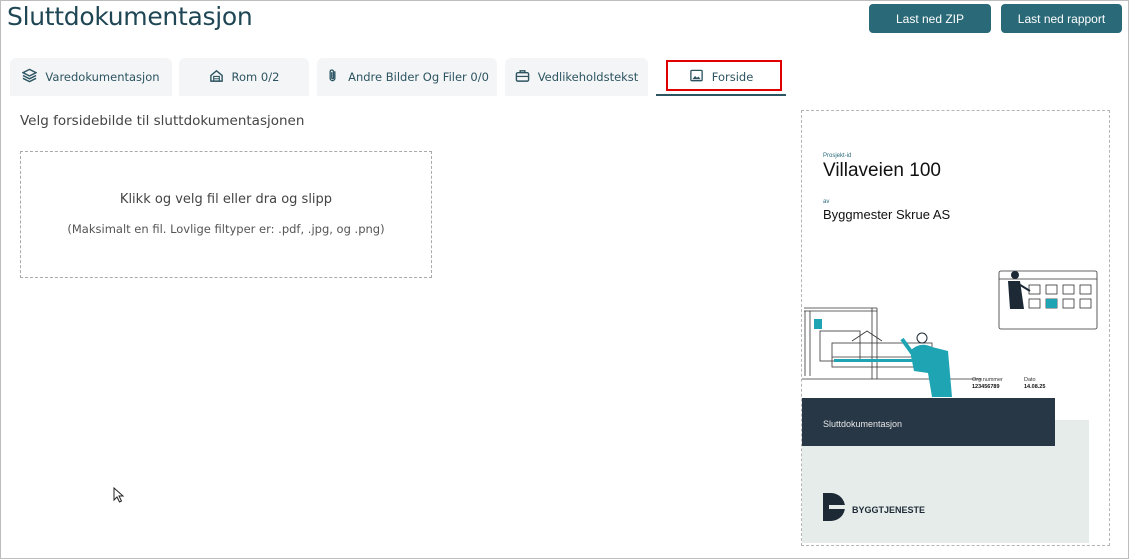 Image resolution: width=1129 pixels, height=559 pixels. What do you see at coordinates (826, 202) in the screenshot?
I see `preview-by-label: av` at bounding box center [826, 202].